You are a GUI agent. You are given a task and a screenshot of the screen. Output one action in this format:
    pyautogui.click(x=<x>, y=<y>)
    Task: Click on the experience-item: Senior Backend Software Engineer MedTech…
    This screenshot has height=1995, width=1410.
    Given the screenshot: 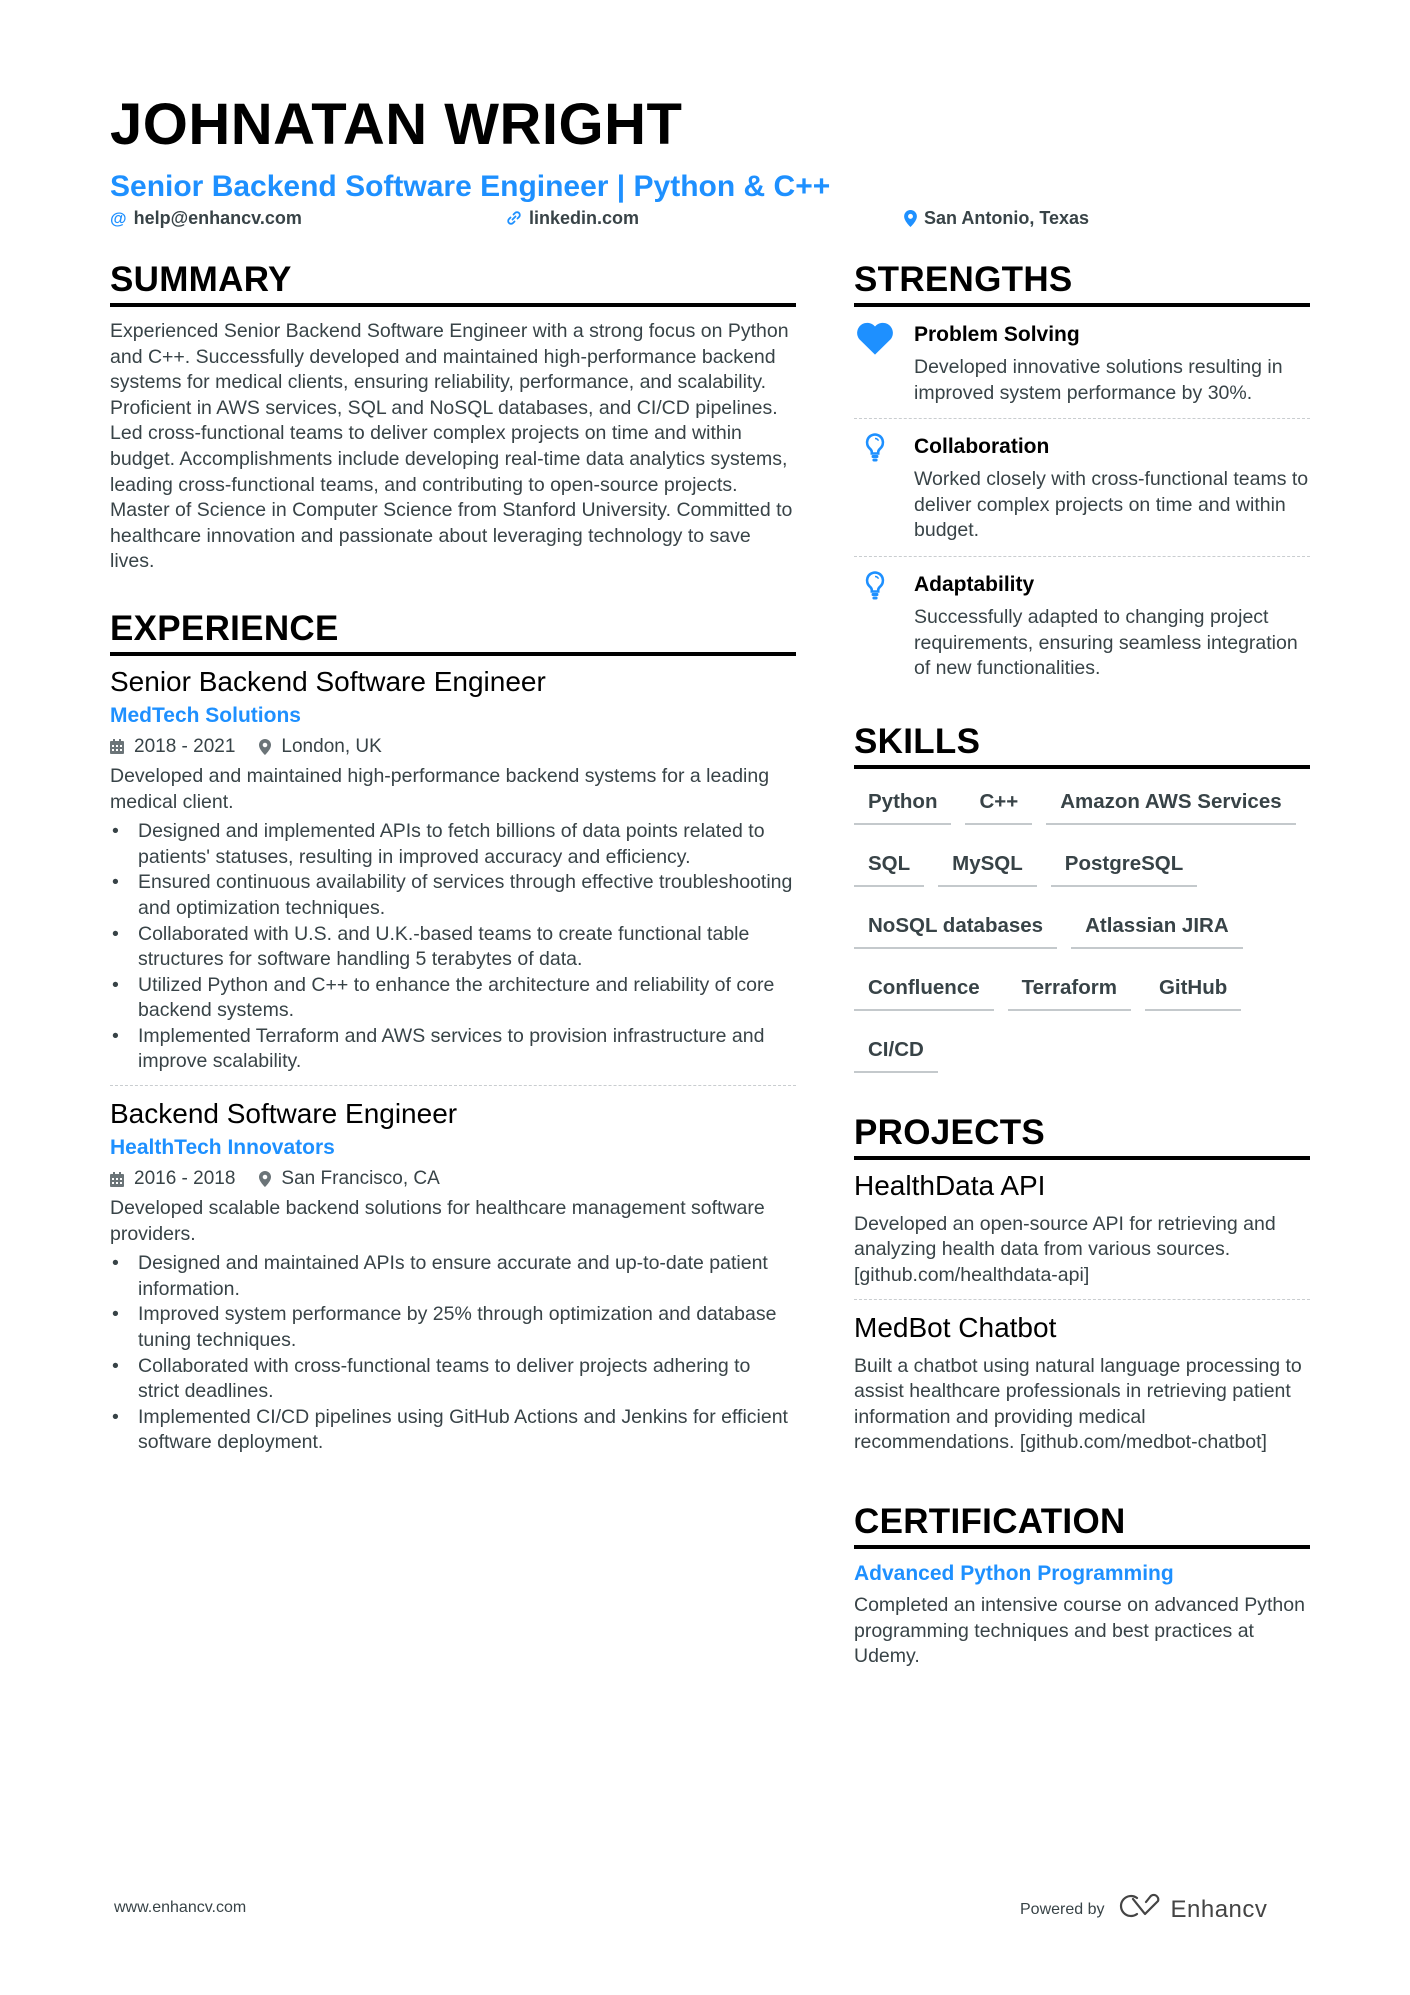 What is the action you would take?
    pyautogui.click(x=453, y=865)
    